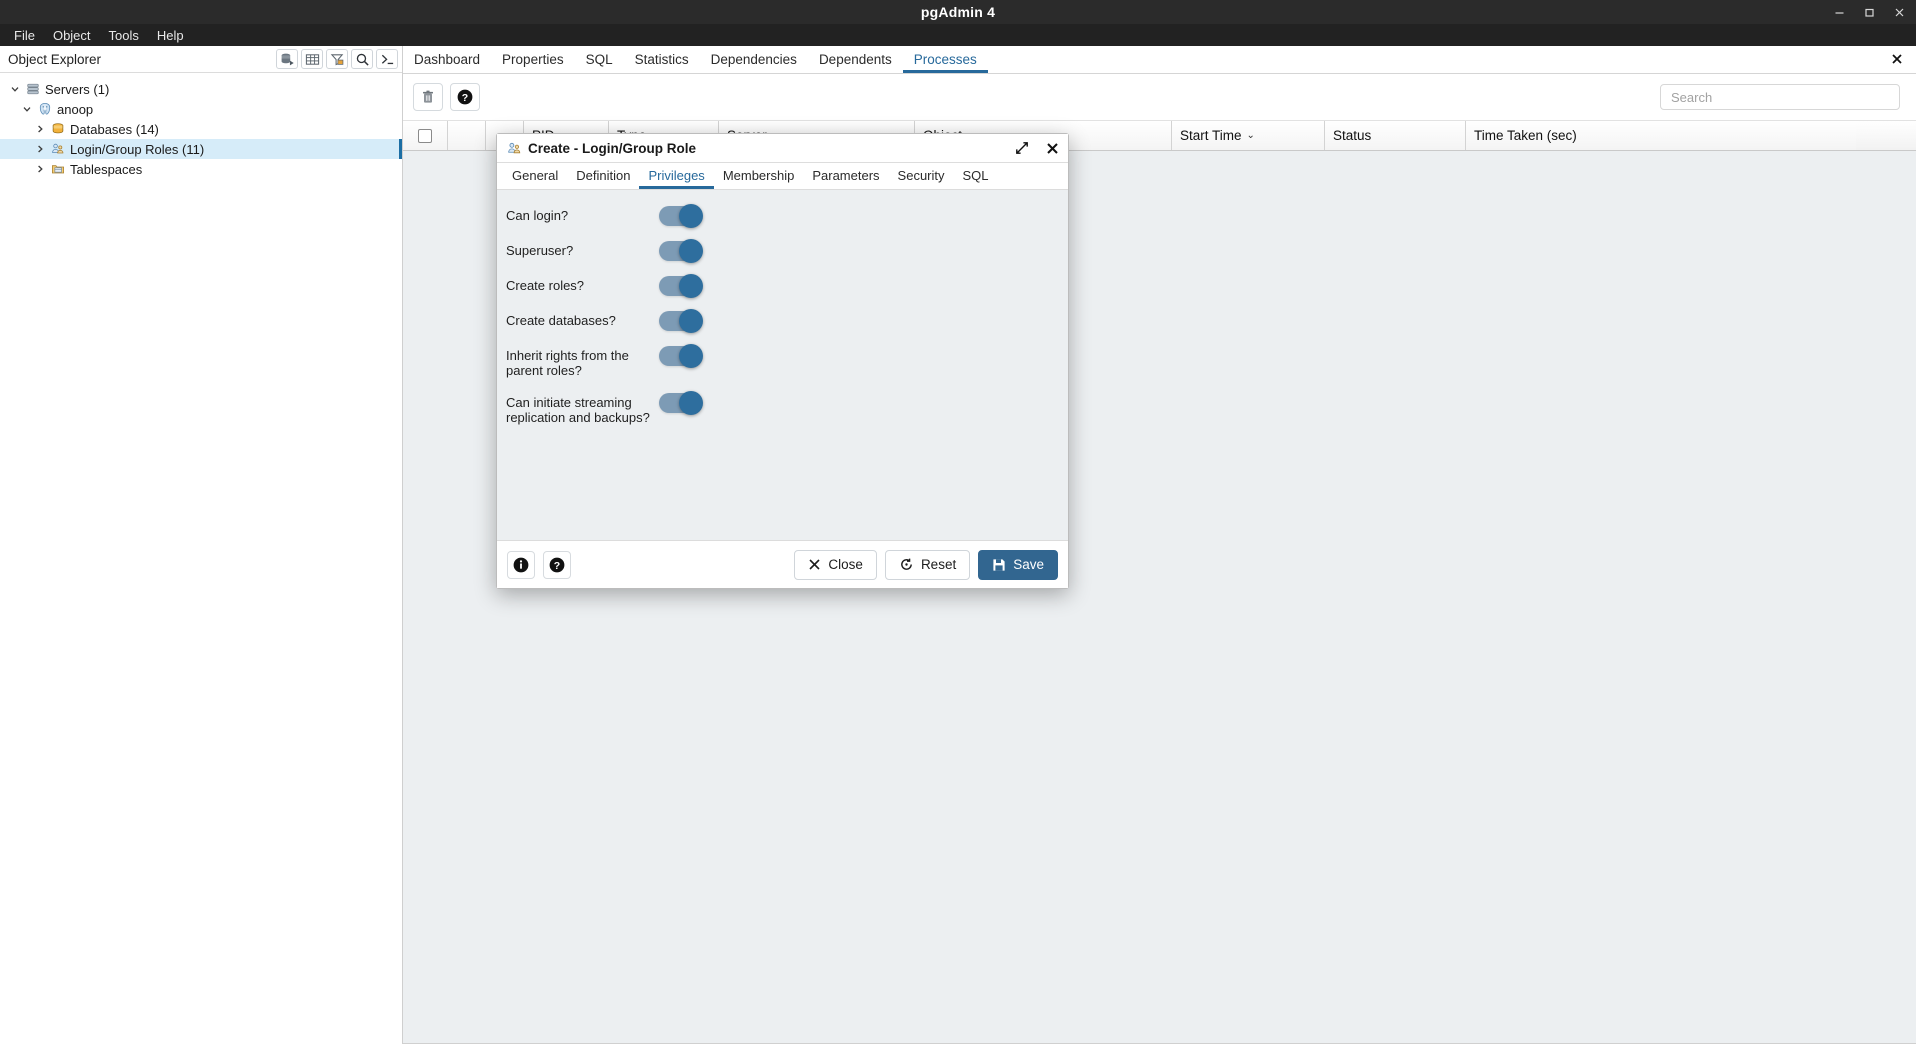 The width and height of the screenshot is (1916, 1044). Describe the element at coordinates (72, 35) in the screenshot. I see `menu-object: Object` at that location.